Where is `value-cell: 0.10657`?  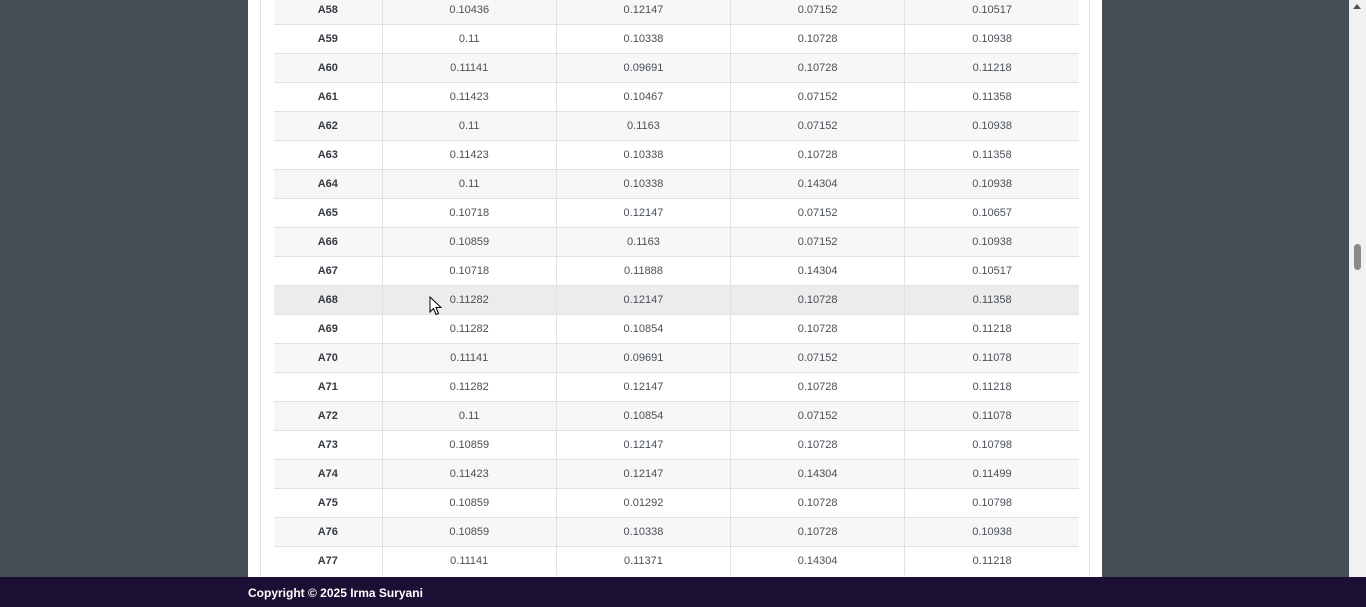 value-cell: 0.10657 is located at coordinates (991, 213).